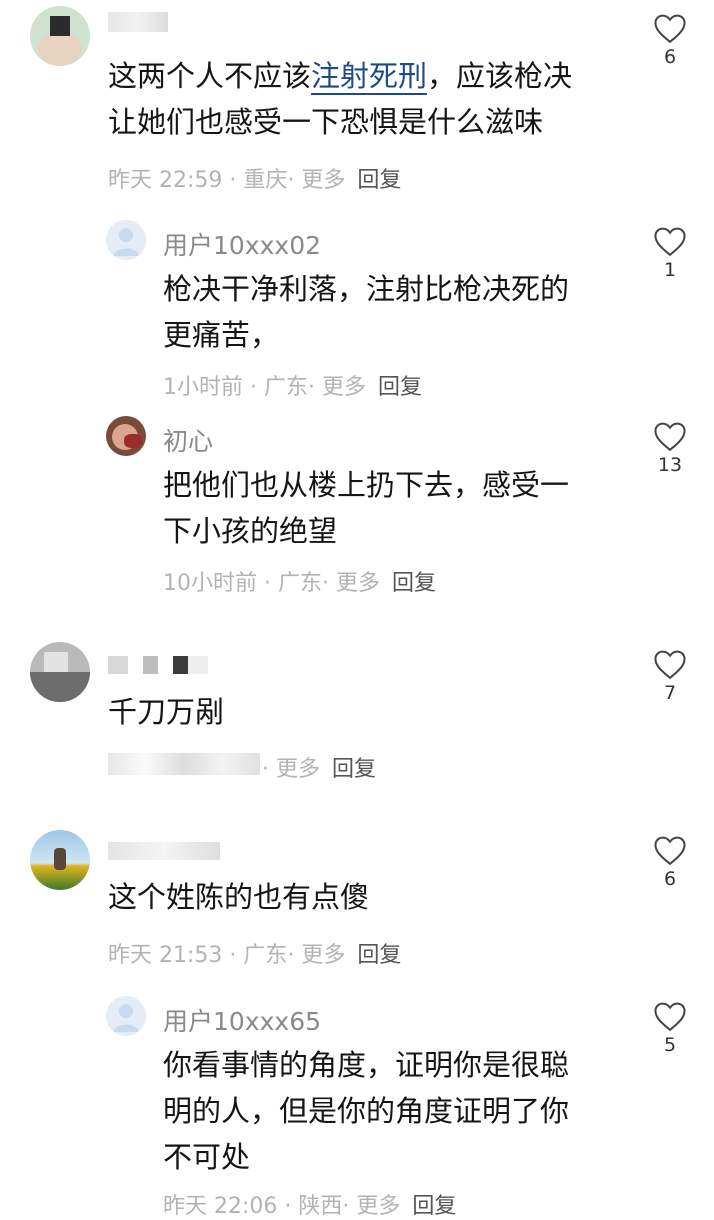 This screenshot has height=1220, width=714. Describe the element at coordinates (670, 1045) in the screenshot. I see `like-count: 5` at that location.